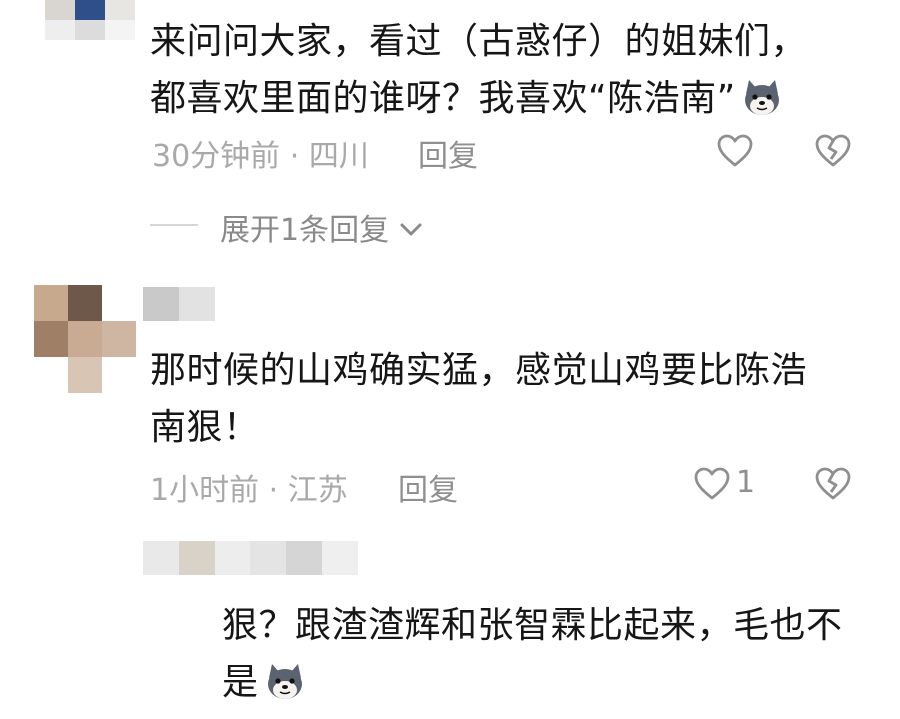 This screenshot has width=900, height=719. I want to click on like-count: 1, so click(746, 482).